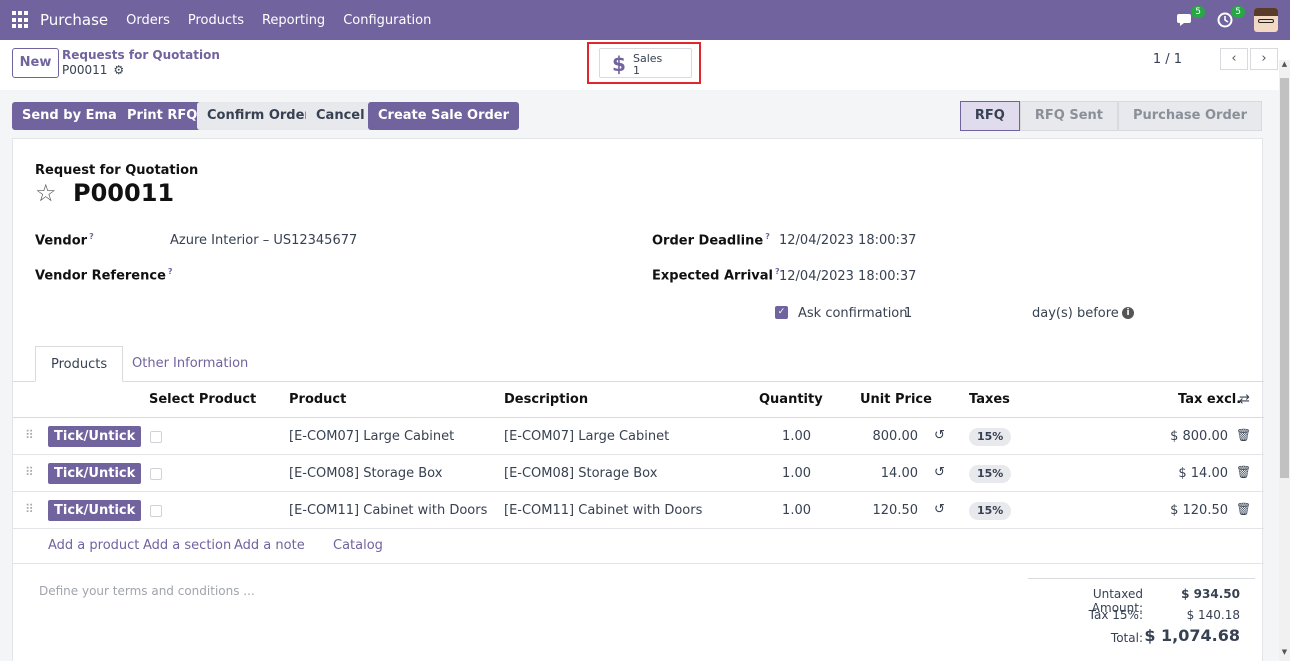  Describe the element at coordinates (259, 116) in the screenshot. I see `confirm-order-button: Confirm Order` at that location.